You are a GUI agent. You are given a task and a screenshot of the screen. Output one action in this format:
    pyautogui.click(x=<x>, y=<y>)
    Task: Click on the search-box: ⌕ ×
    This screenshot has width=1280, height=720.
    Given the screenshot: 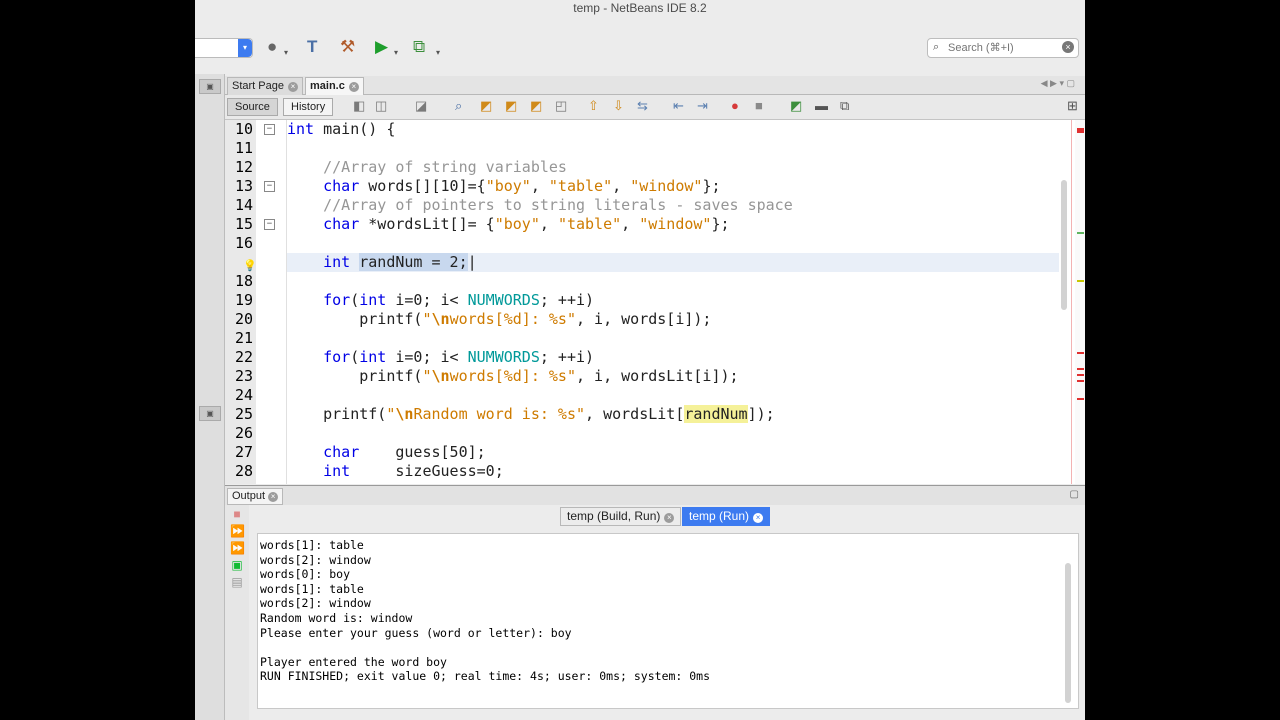 What is the action you would take?
    pyautogui.click(x=1003, y=48)
    